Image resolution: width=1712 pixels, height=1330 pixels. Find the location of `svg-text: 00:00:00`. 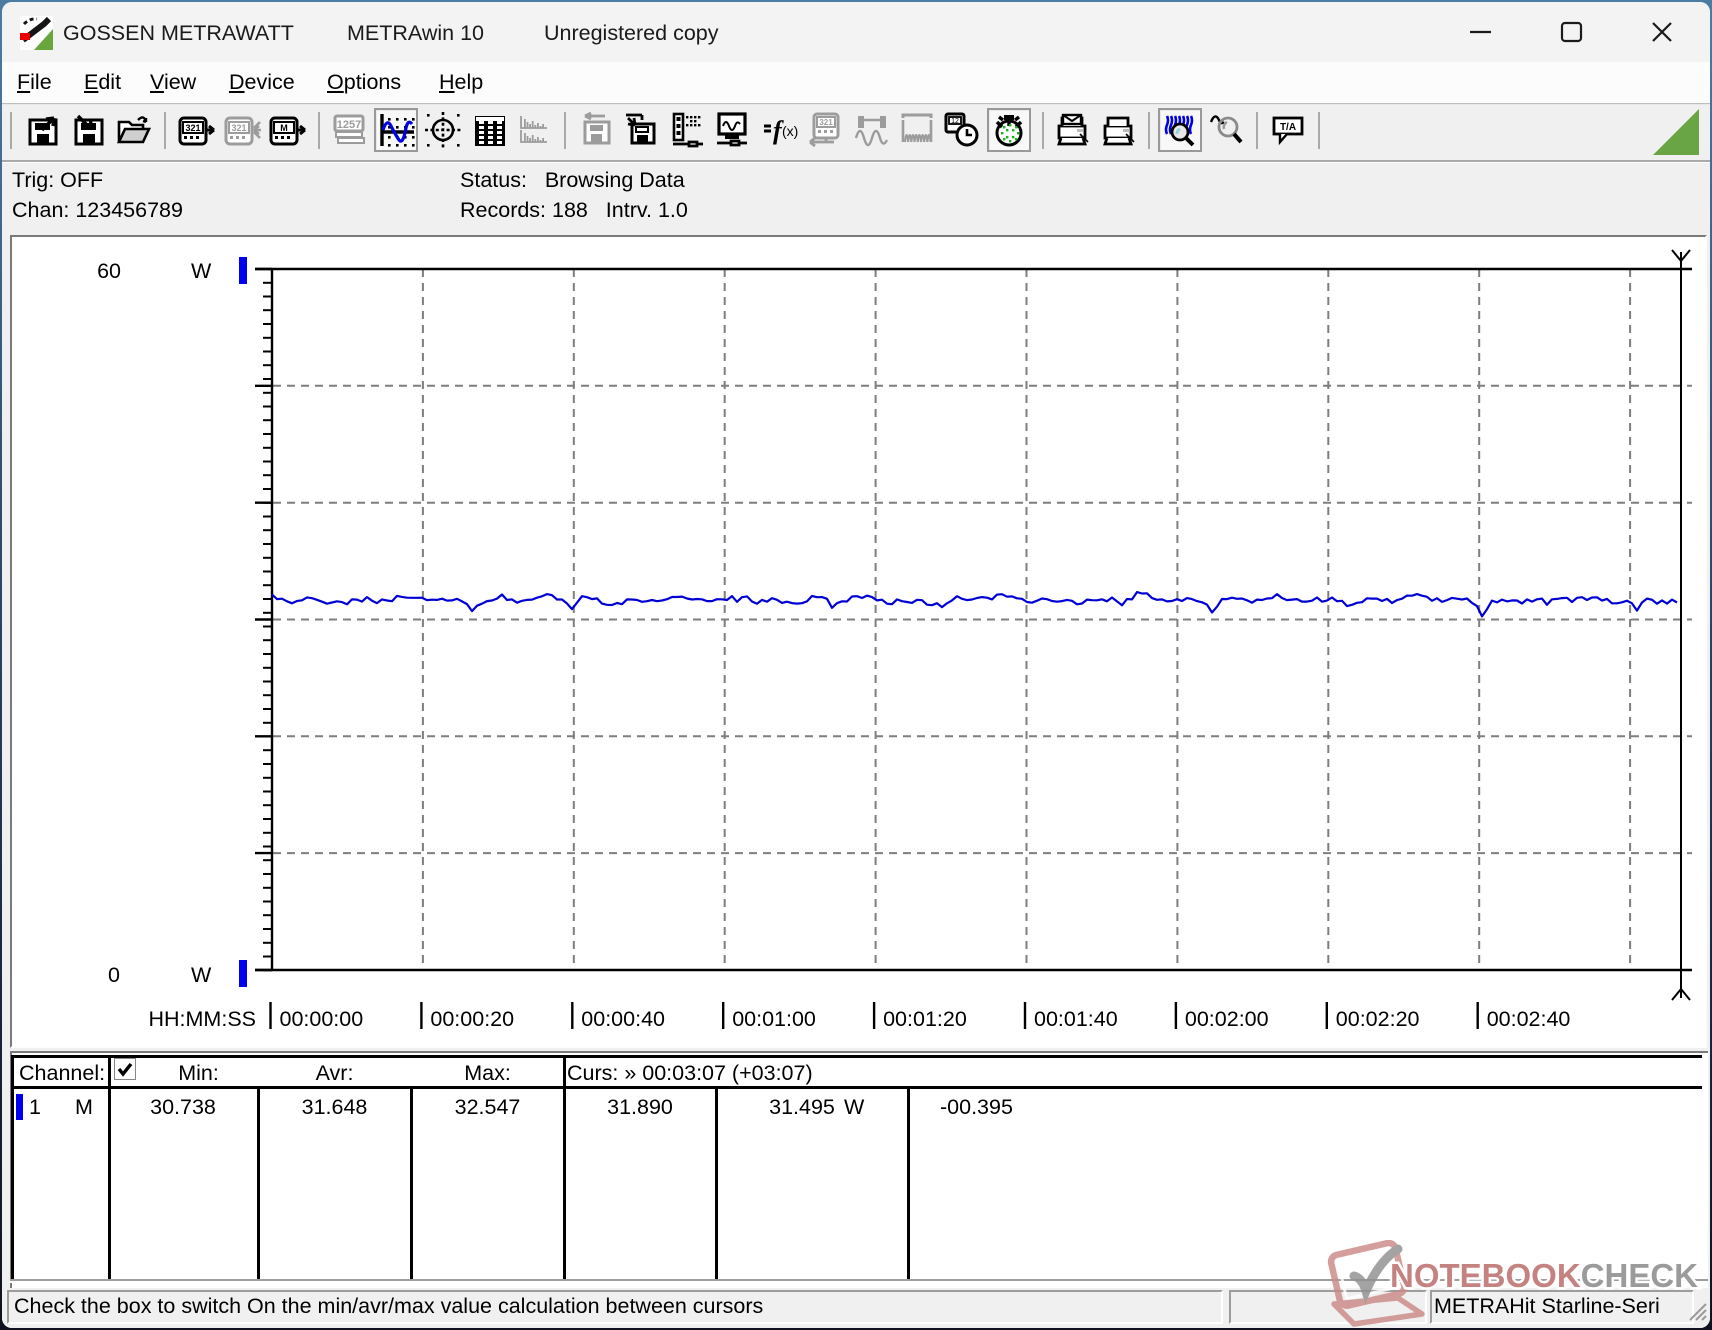

svg-text: 00:00:00 is located at coordinates (322, 1019).